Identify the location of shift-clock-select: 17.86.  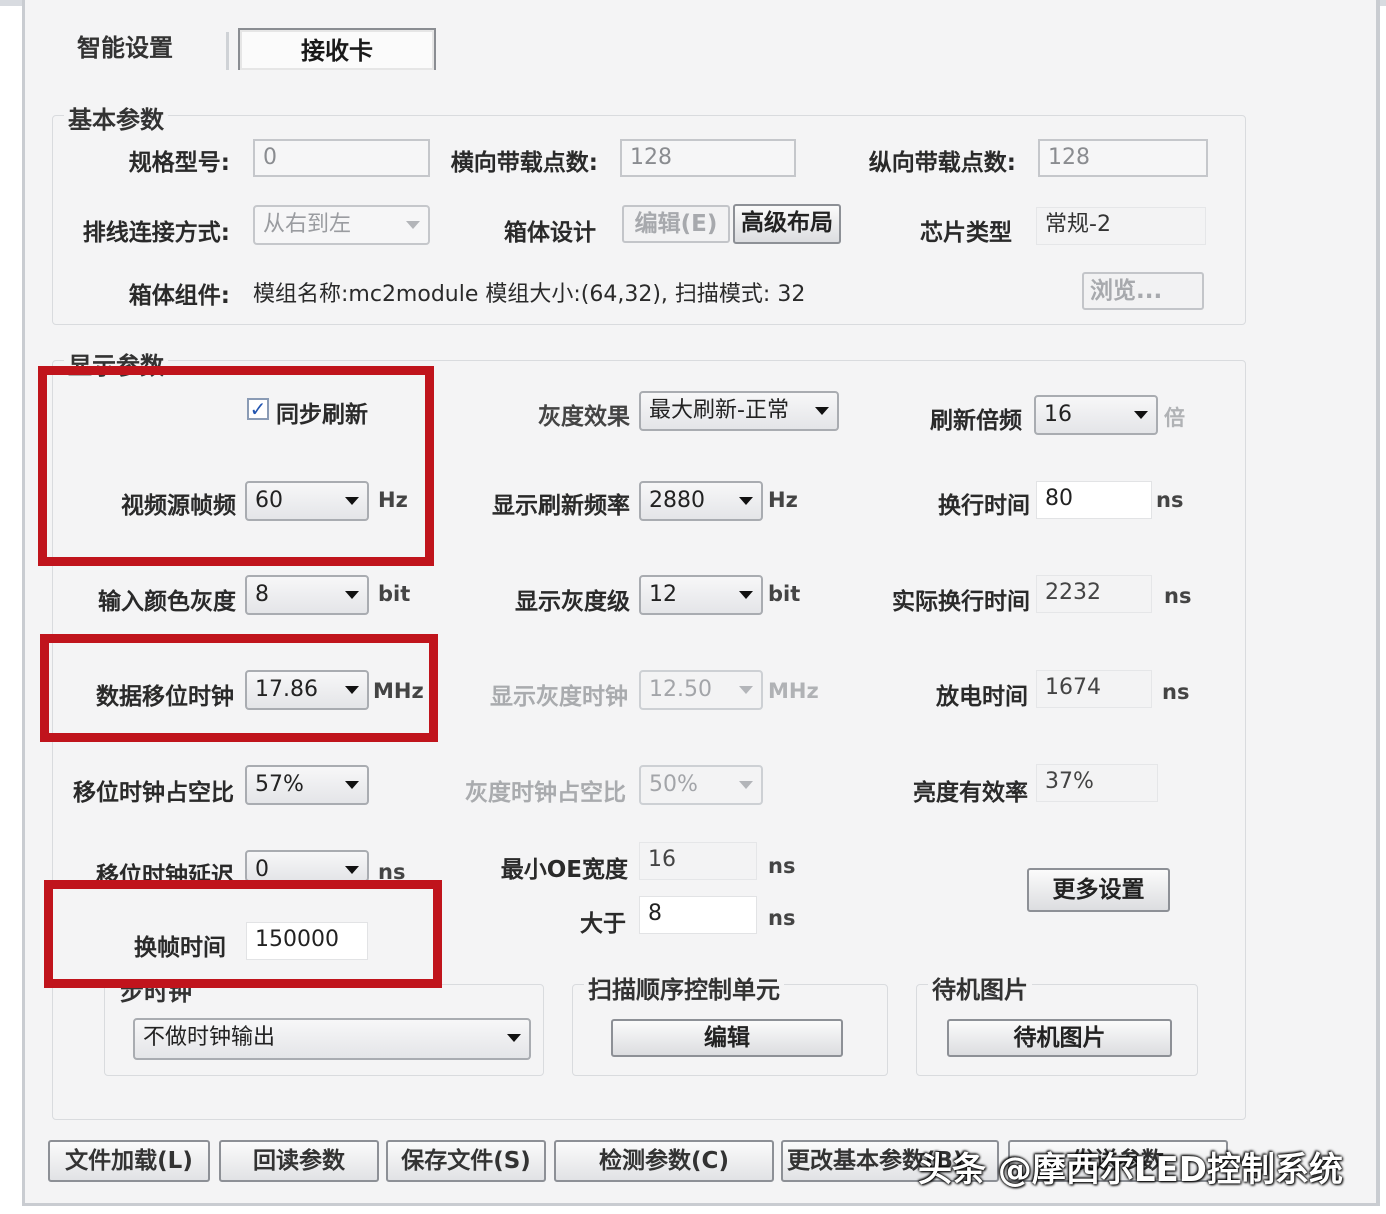
(307, 690).